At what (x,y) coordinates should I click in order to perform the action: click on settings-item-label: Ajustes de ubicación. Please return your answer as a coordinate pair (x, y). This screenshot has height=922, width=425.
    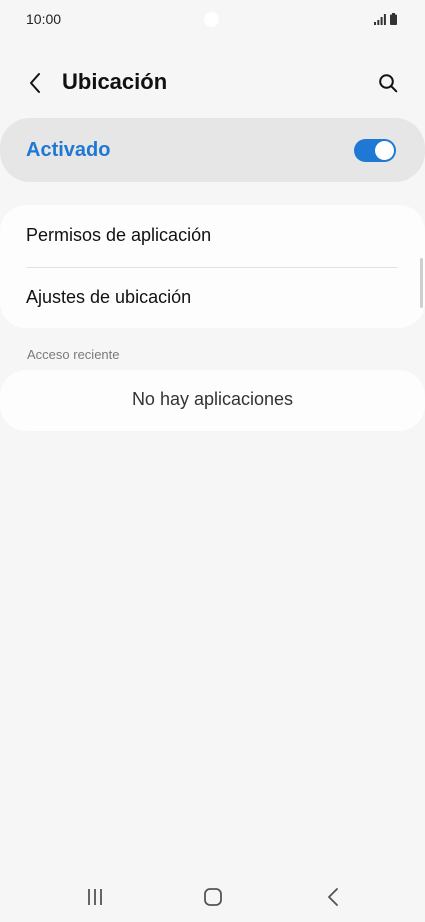
    Looking at the image, I should click on (109, 297).